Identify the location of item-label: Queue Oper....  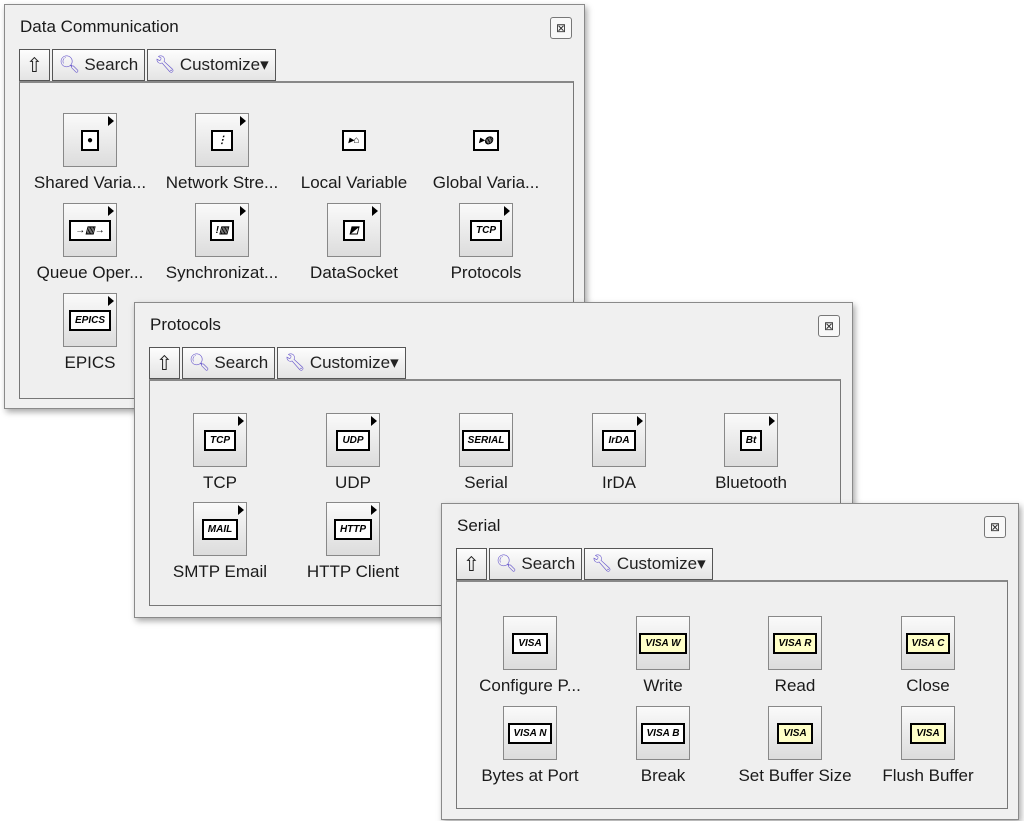
(90, 272).